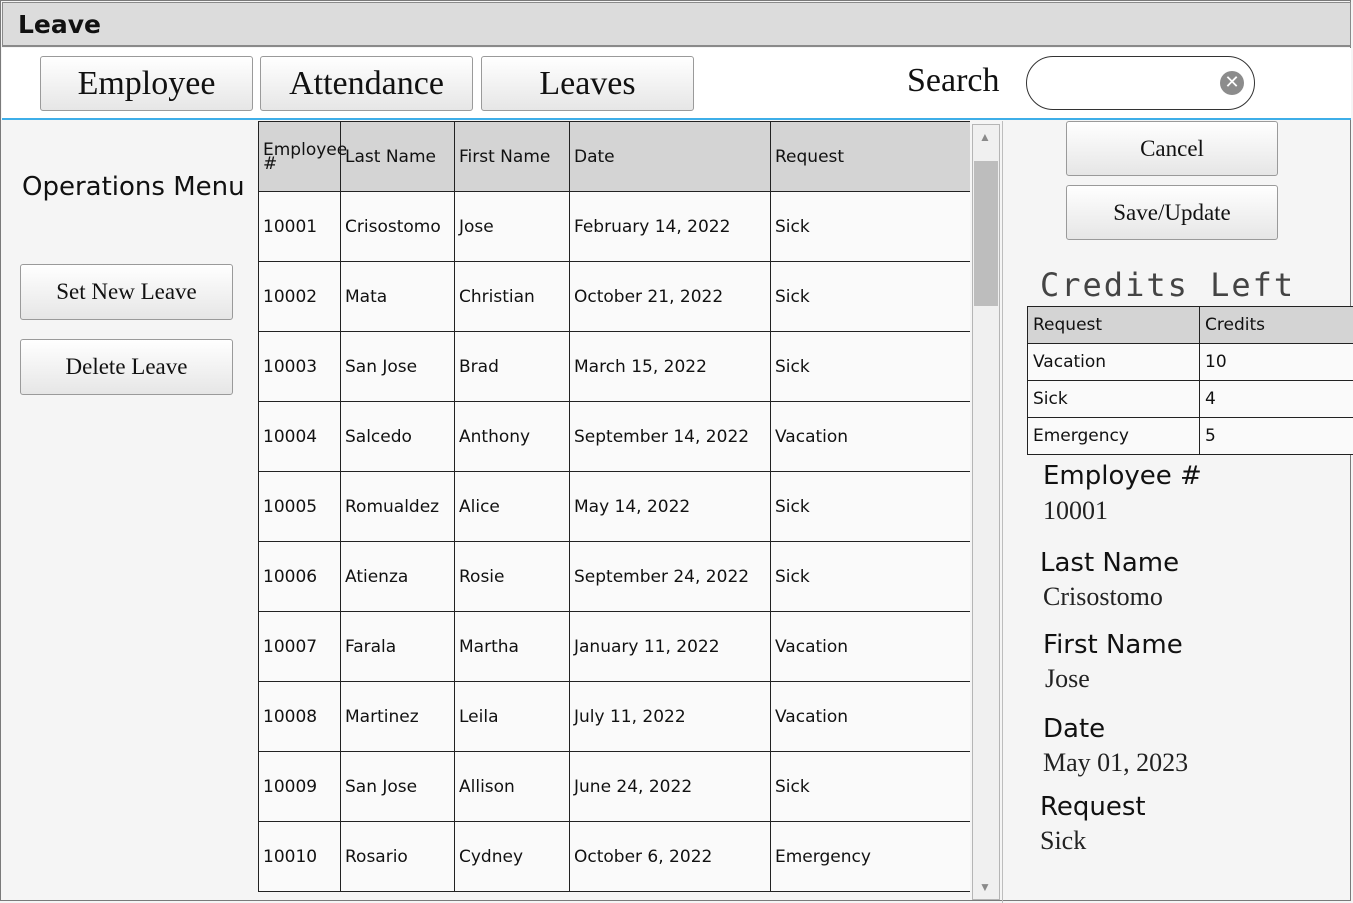  Describe the element at coordinates (299, 786) in the screenshot. I see `cell-employee-number: 10009` at that location.